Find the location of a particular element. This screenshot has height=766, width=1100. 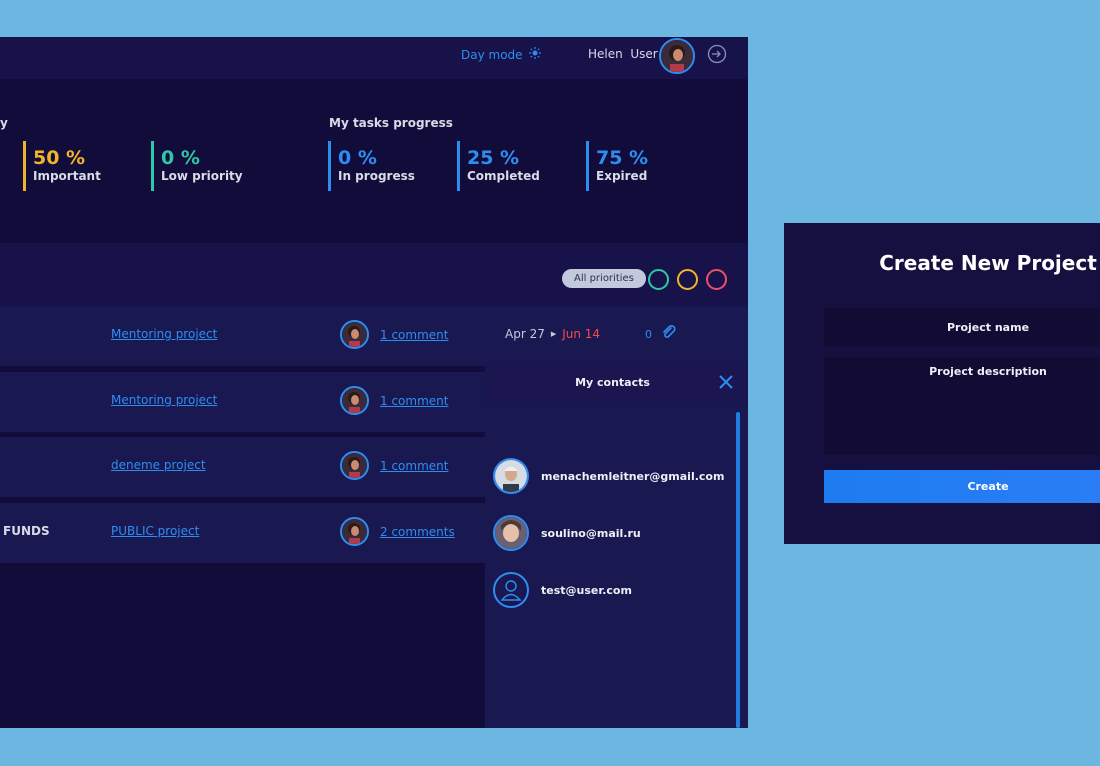

contact-item: soulino@mail.ru is located at coordinates (567, 533).